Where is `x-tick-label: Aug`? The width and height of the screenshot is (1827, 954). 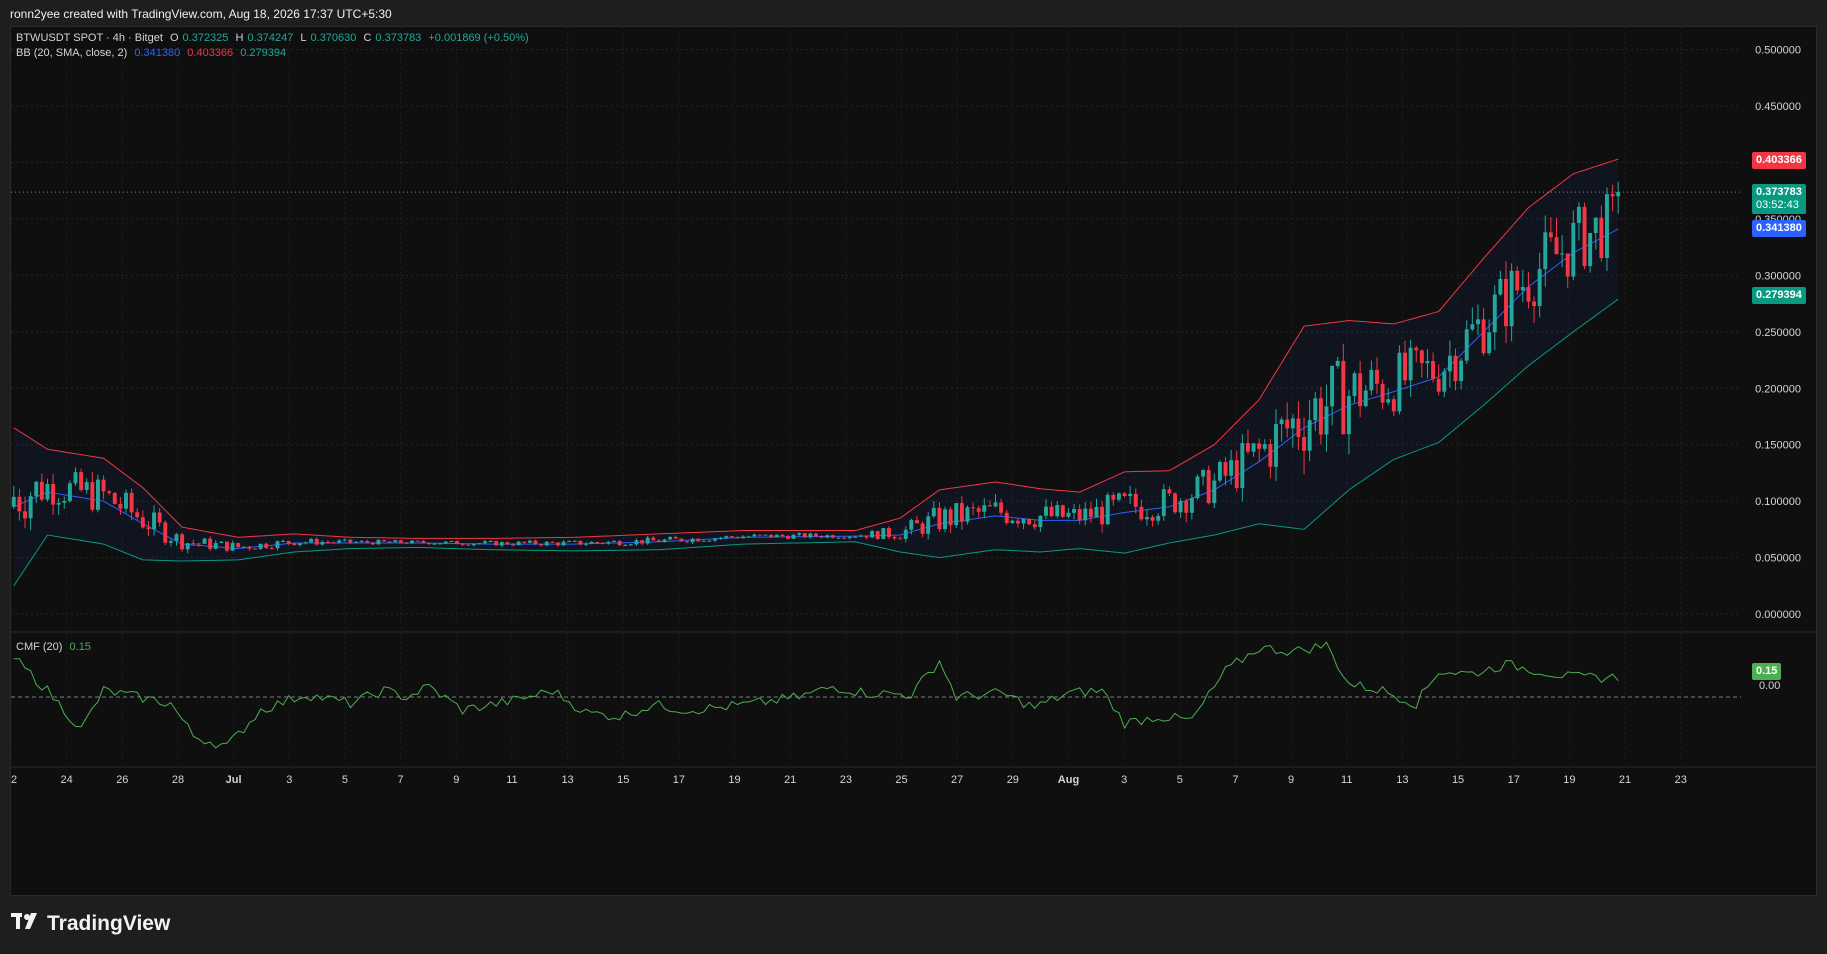 x-tick-label: Aug is located at coordinates (1068, 780).